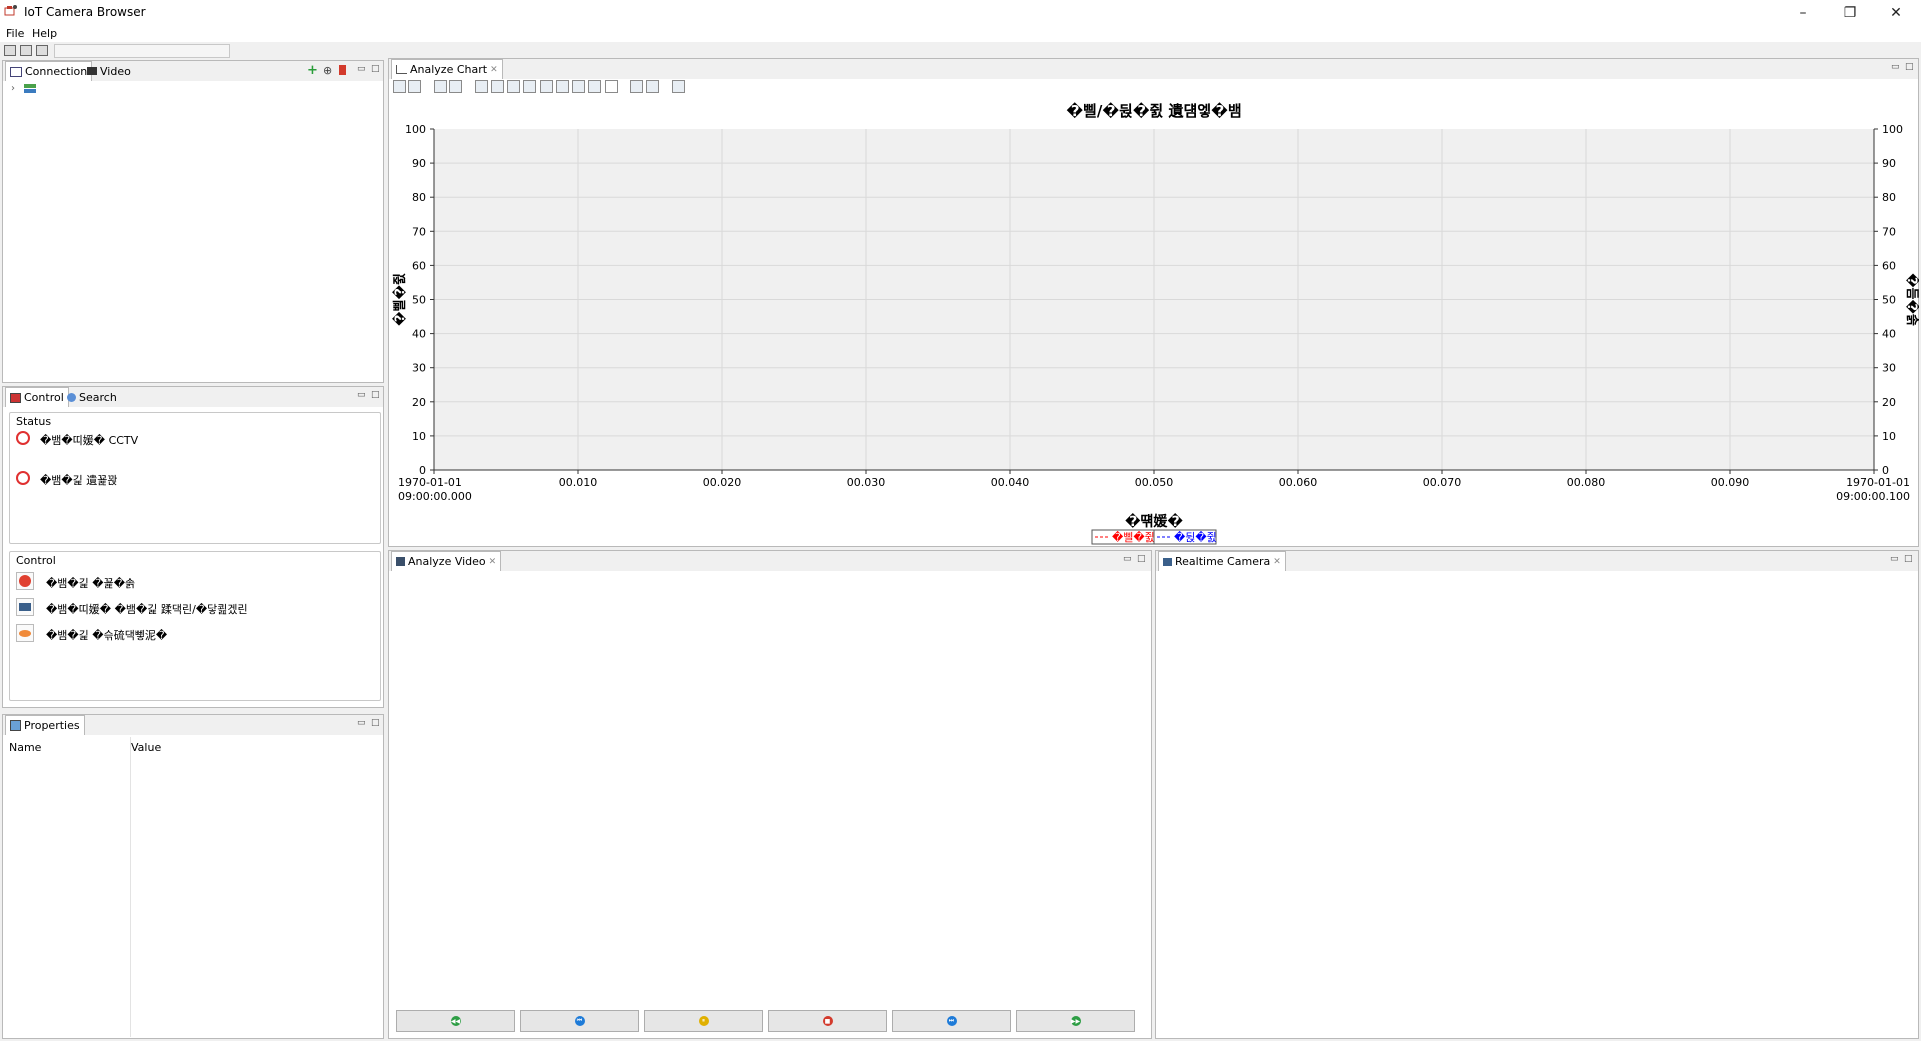 This screenshot has width=1921, height=1041. What do you see at coordinates (399, 86) in the screenshot?
I see `reset-icon` at bounding box center [399, 86].